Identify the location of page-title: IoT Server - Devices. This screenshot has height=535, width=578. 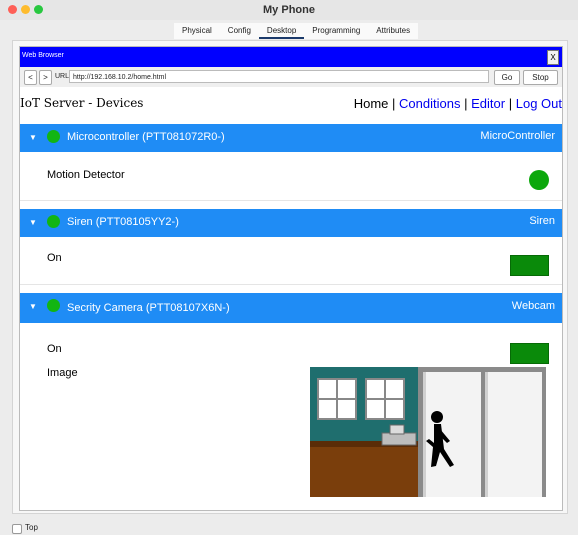
(82, 103).